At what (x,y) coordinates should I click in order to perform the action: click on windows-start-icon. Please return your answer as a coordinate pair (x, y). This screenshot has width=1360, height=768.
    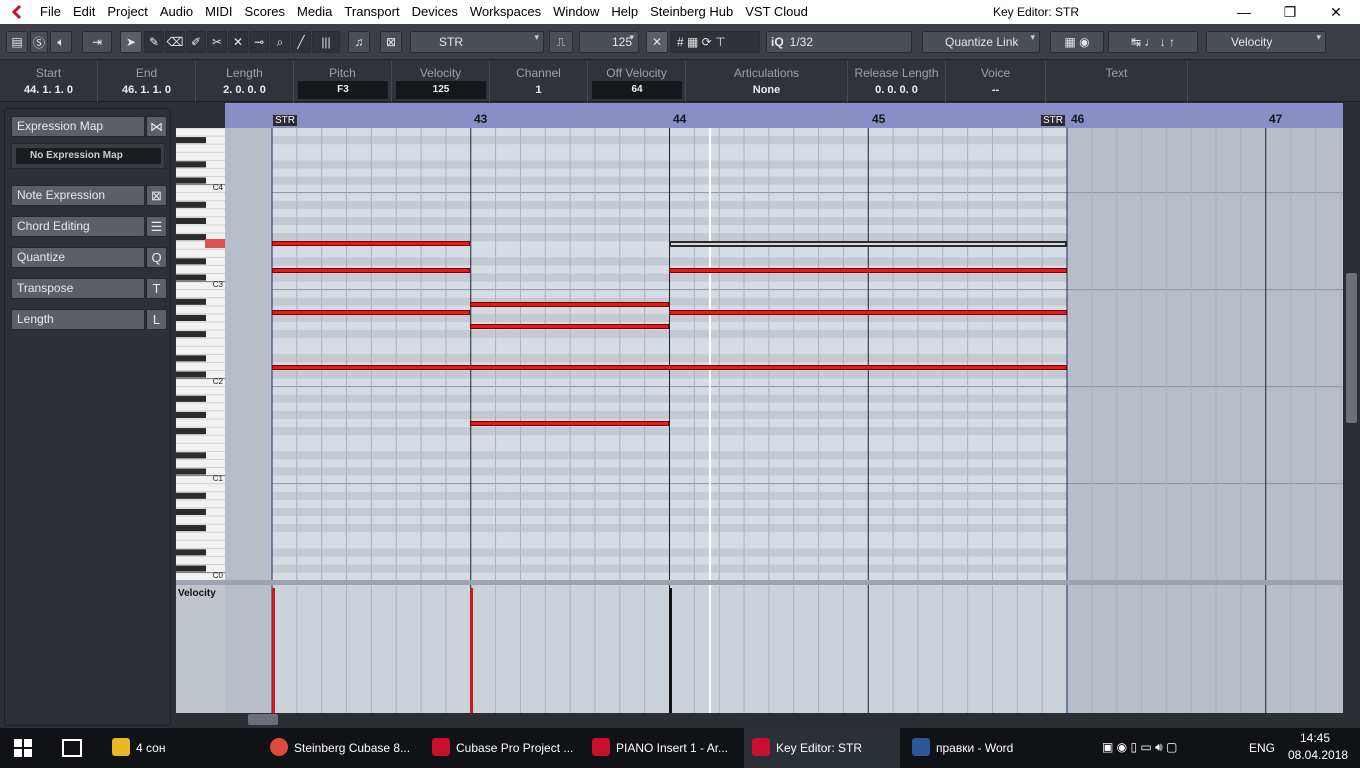
    Looking at the image, I should click on (23, 748).